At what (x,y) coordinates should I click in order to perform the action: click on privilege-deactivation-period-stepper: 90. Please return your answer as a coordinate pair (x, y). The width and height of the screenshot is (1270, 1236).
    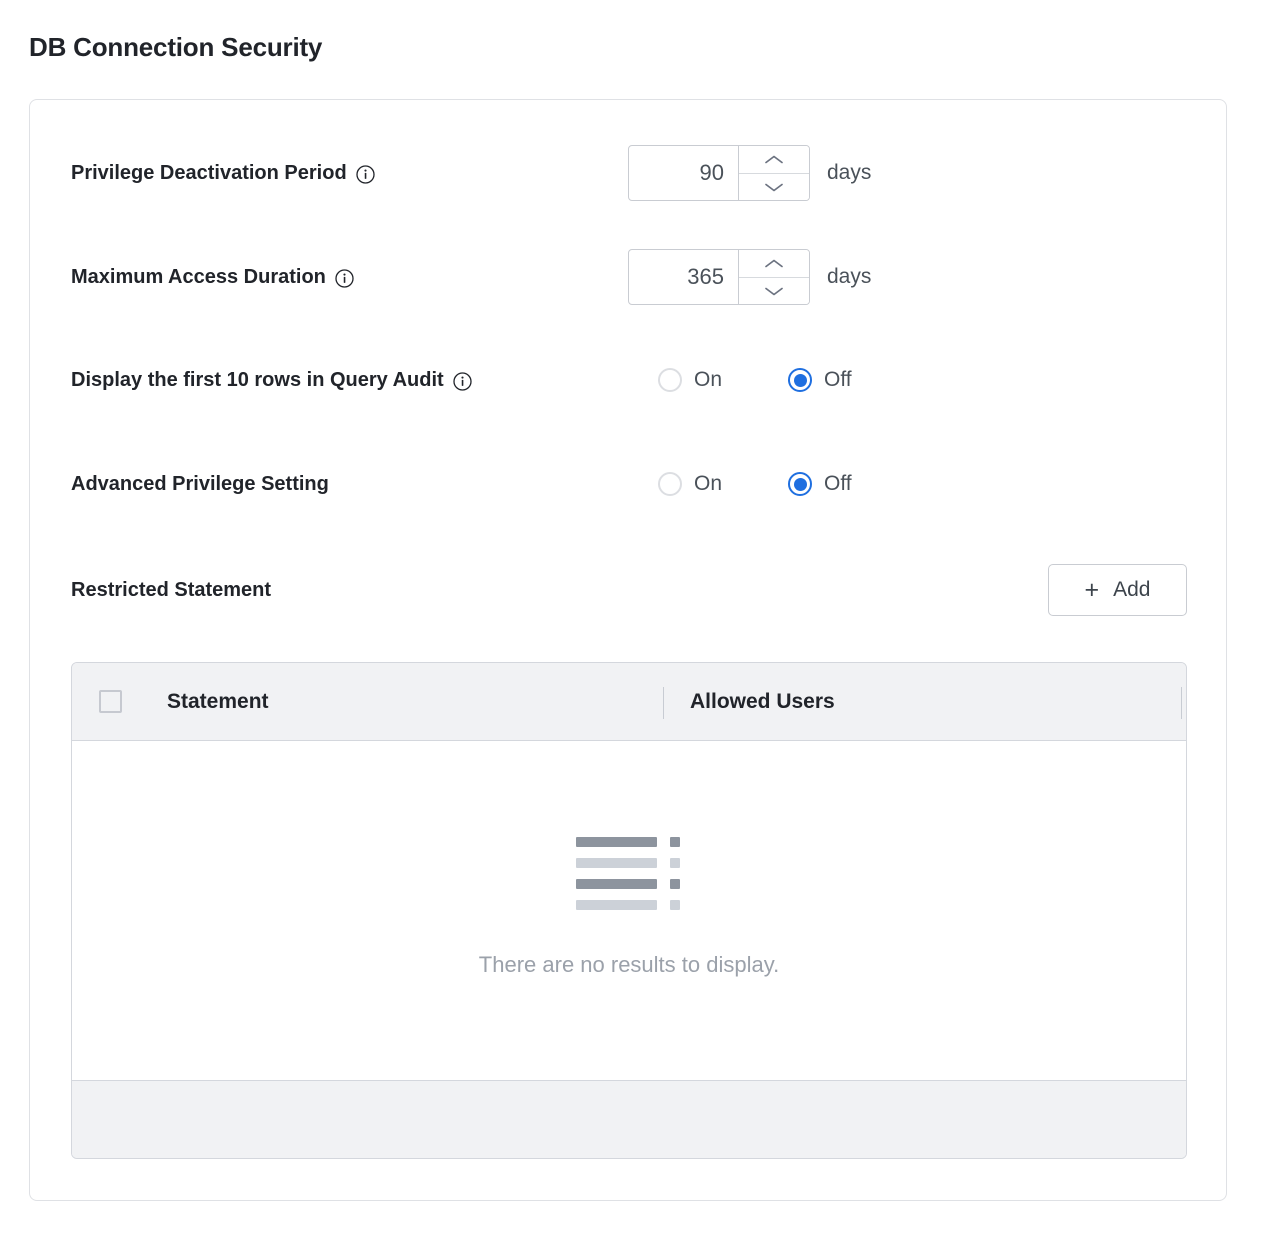
    Looking at the image, I should click on (719, 173).